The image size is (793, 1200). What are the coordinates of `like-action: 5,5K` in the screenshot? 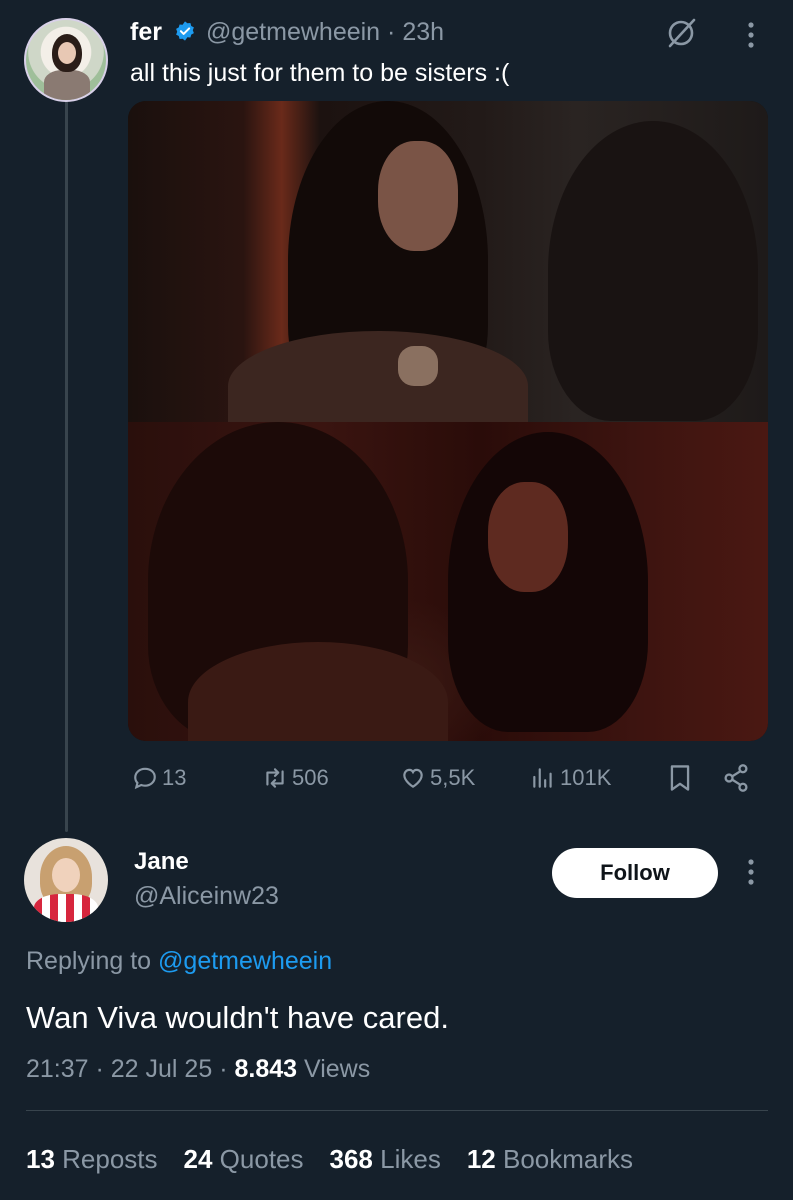 It's located at (437, 778).